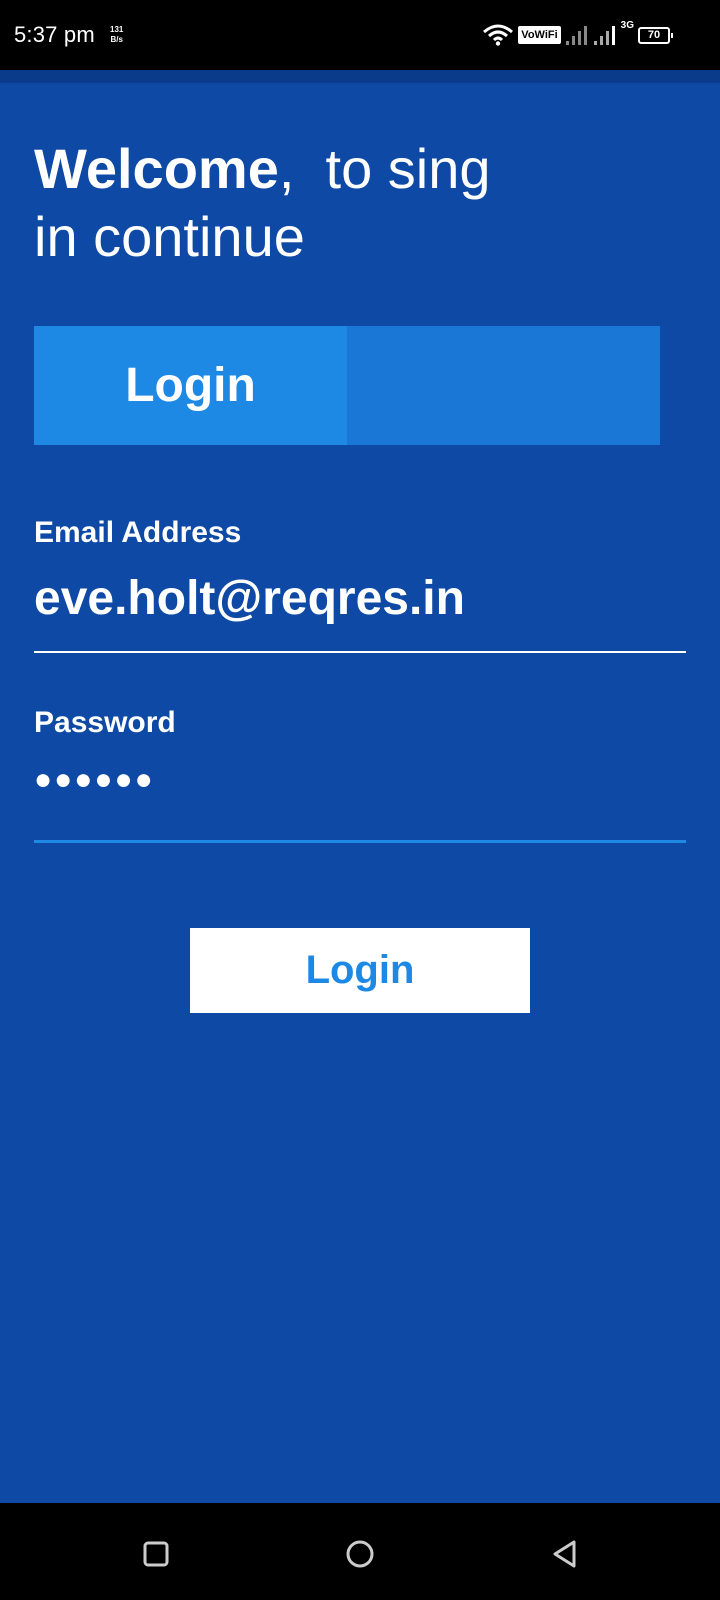  I want to click on circle-icon, so click(360, 1554).